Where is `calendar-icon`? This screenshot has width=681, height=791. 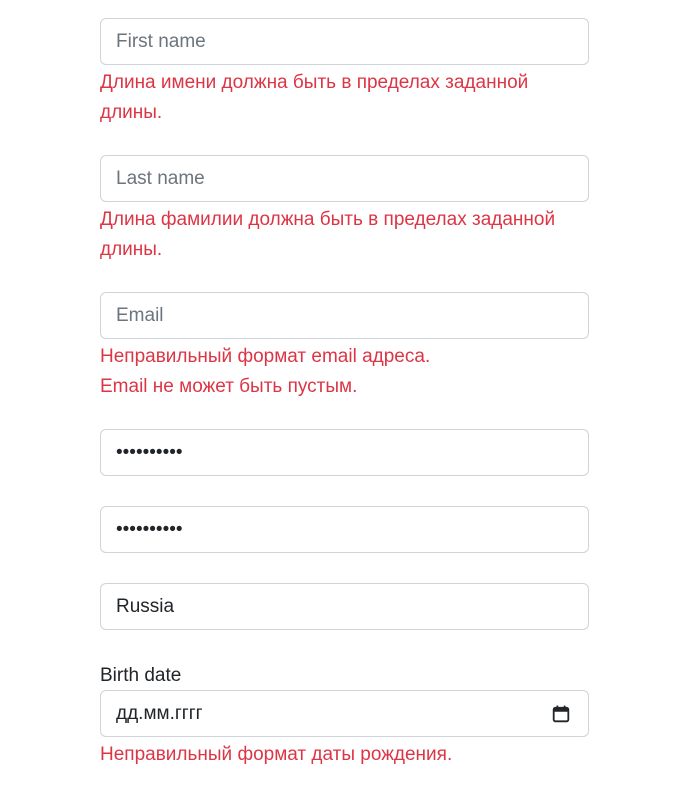
calendar-icon is located at coordinates (561, 714).